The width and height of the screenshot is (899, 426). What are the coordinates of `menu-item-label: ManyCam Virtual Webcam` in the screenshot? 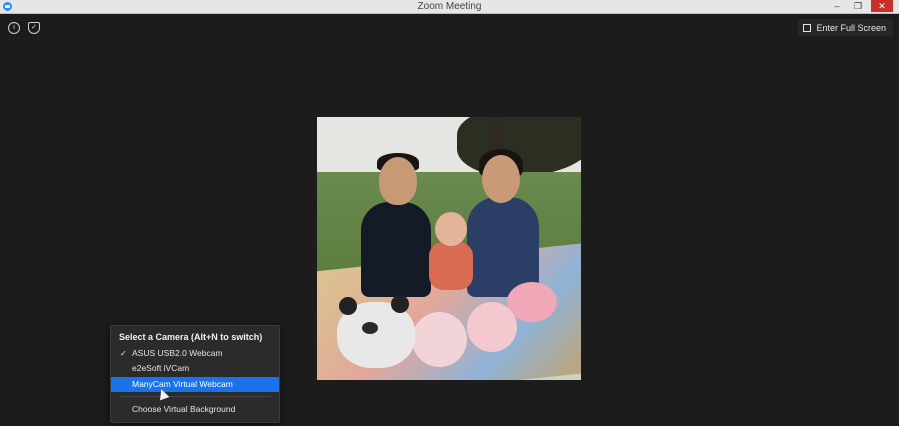 It's located at (182, 384).